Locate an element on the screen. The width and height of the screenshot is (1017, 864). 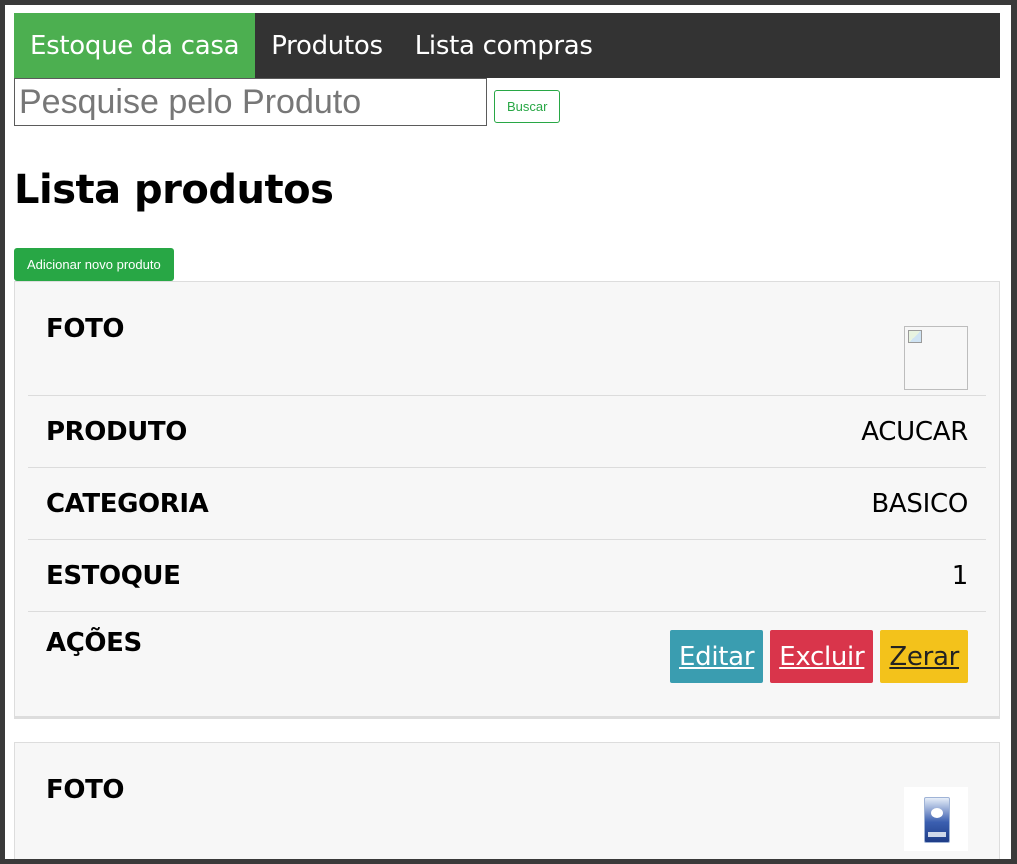
top-navbar: Estoque da casa Produtos Lista compras is located at coordinates (507, 45).